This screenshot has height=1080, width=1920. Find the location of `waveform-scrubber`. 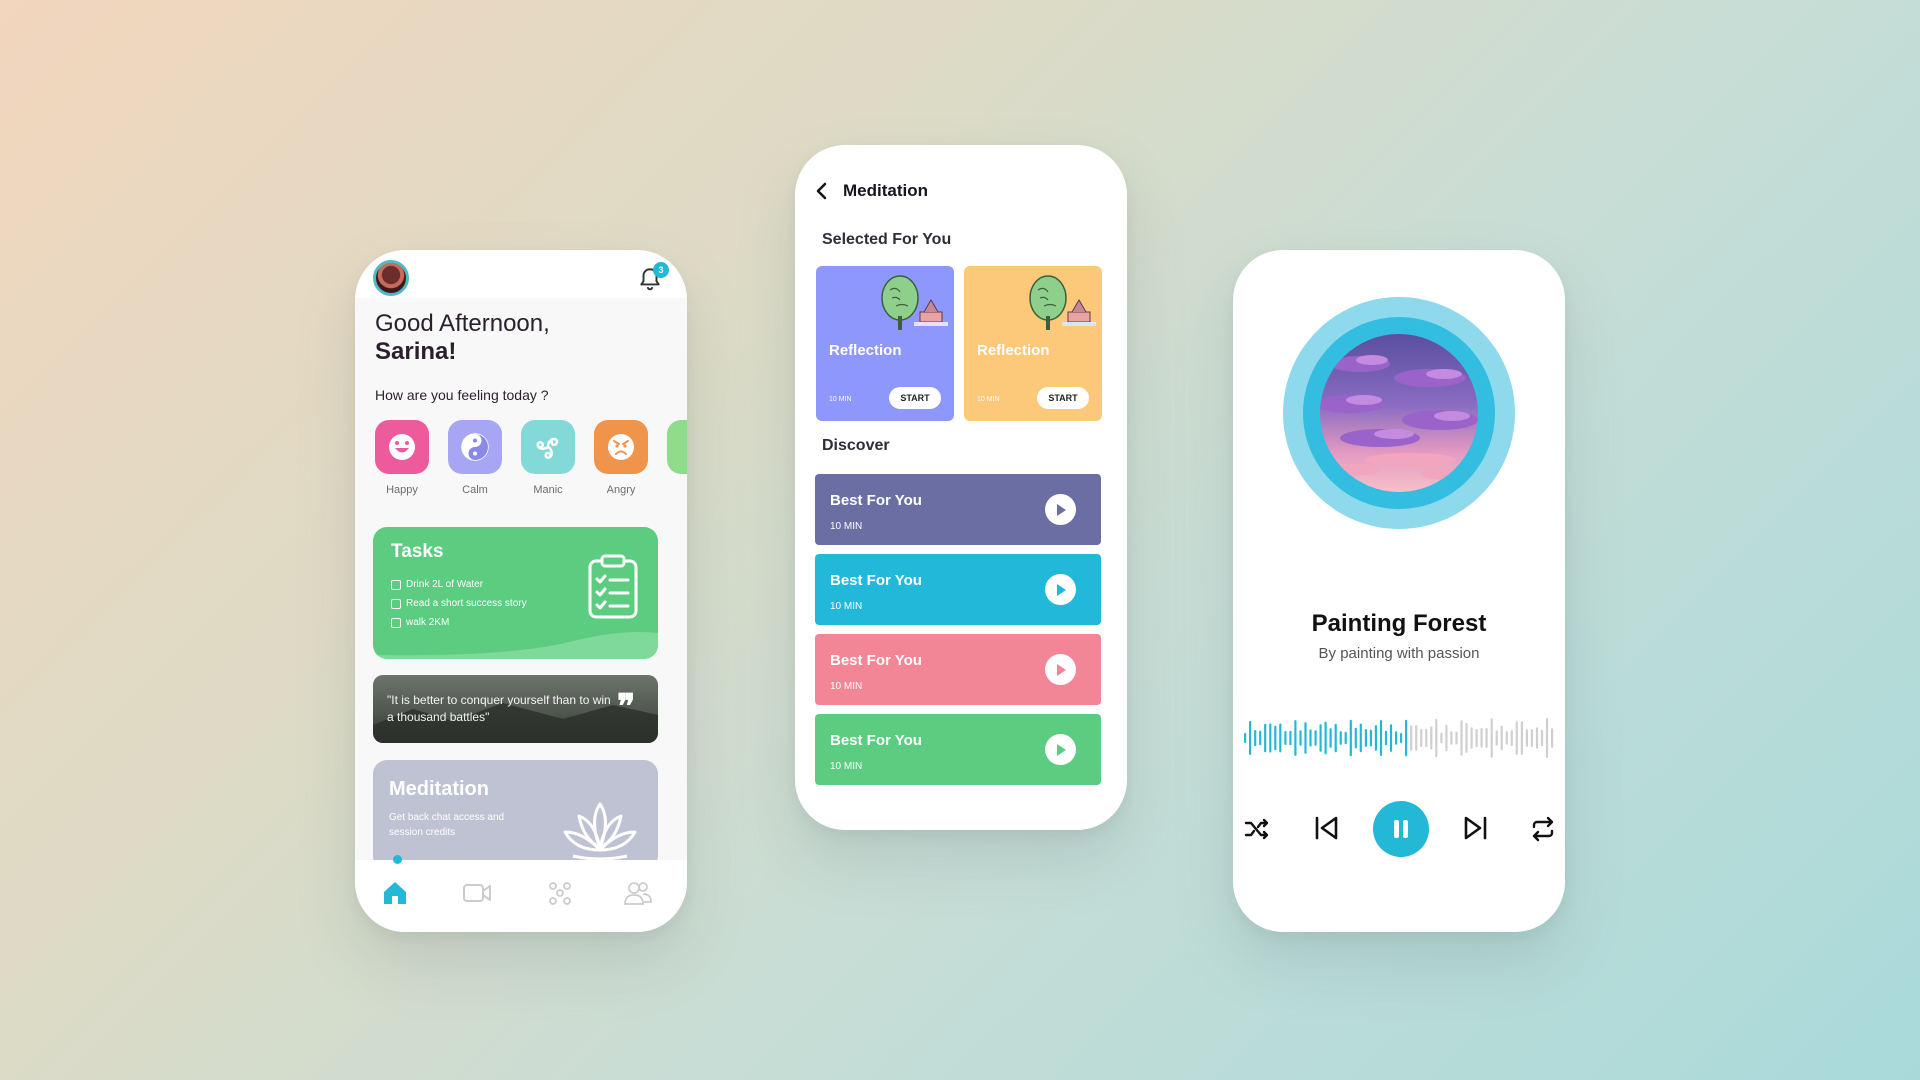

waveform-scrubber is located at coordinates (1399, 738).